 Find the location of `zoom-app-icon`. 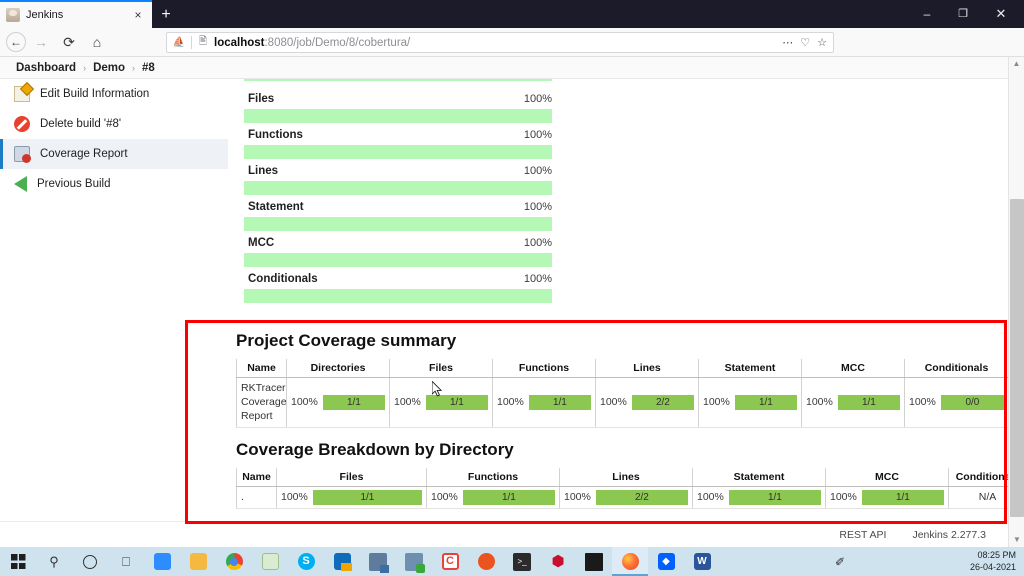

zoom-app-icon is located at coordinates (162, 561).